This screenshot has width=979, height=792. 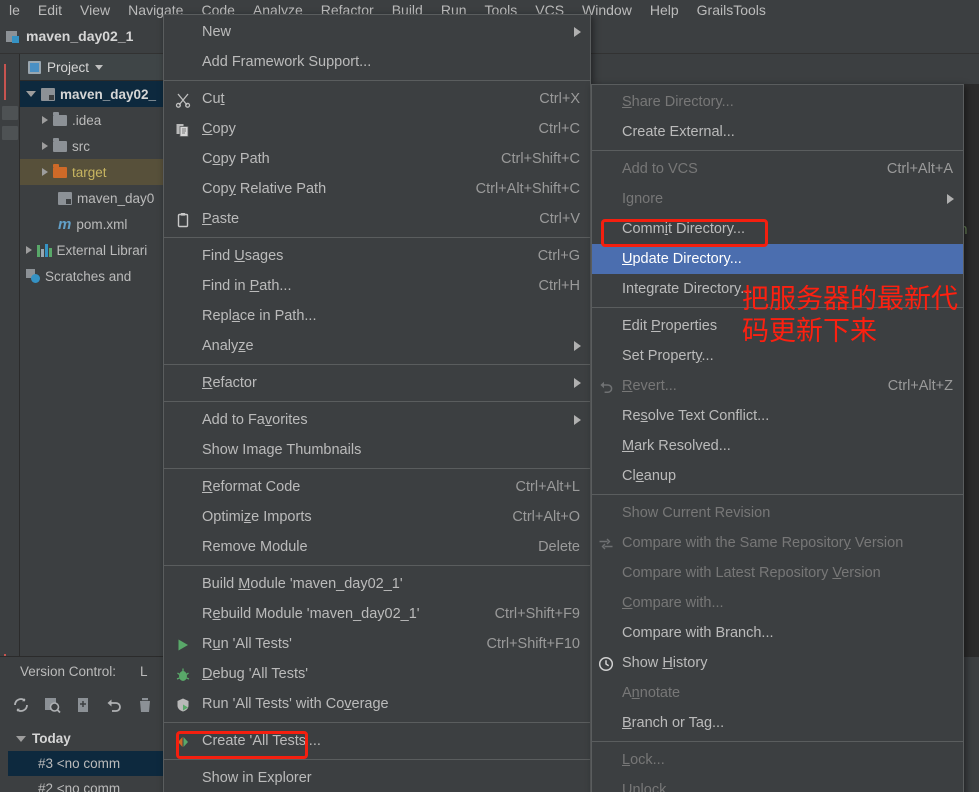 What do you see at coordinates (559, 286) in the screenshot?
I see `menu-item-shortcut: Ctrl+H` at bounding box center [559, 286].